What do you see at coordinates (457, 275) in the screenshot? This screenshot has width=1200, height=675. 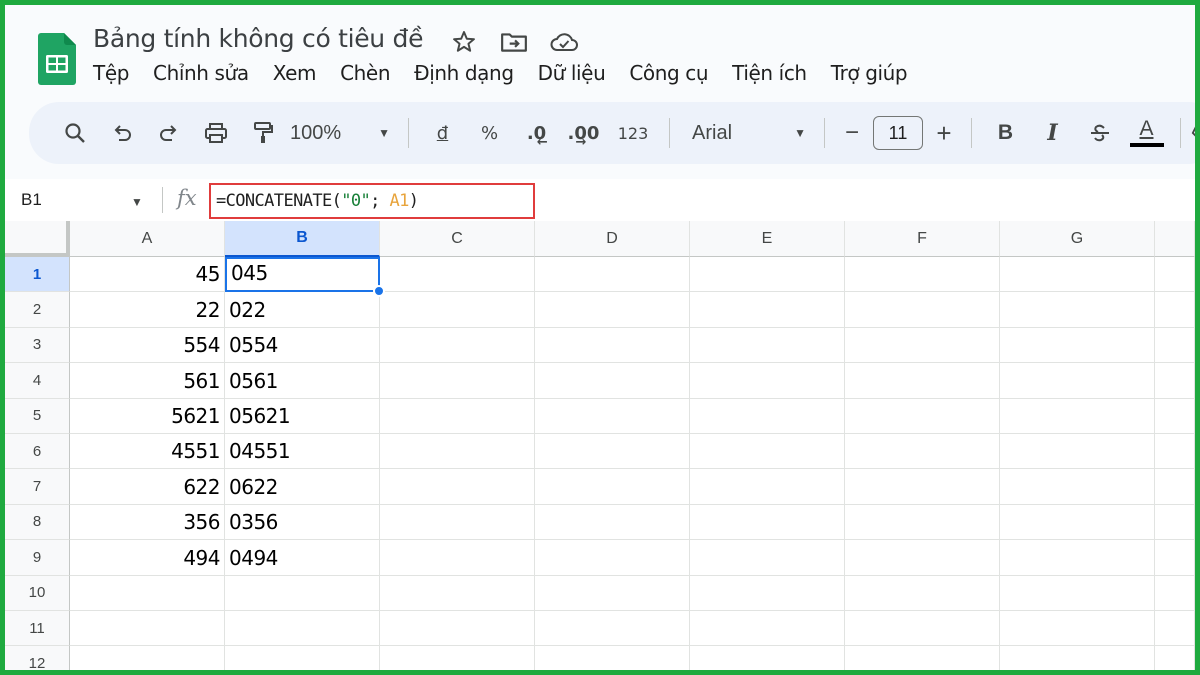 I see `cell-c1` at bounding box center [457, 275].